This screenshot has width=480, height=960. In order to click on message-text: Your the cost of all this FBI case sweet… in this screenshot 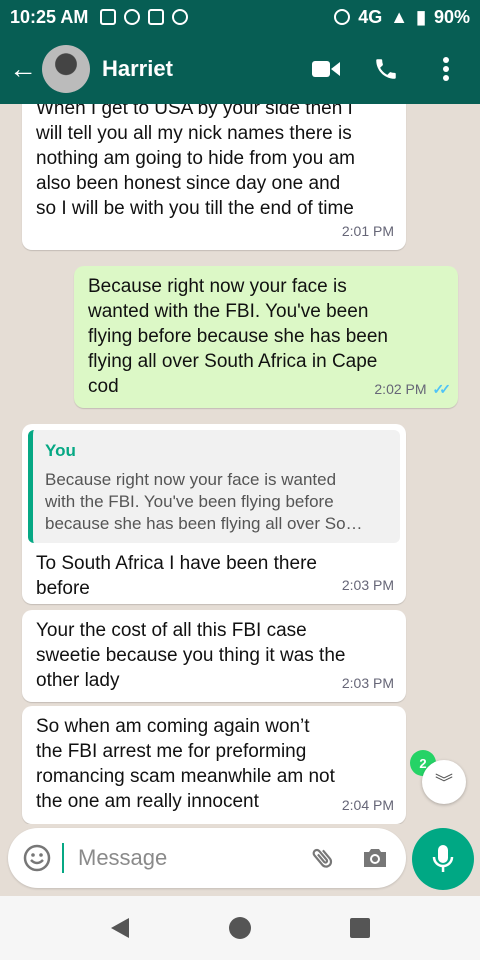, I will do `click(191, 655)`.